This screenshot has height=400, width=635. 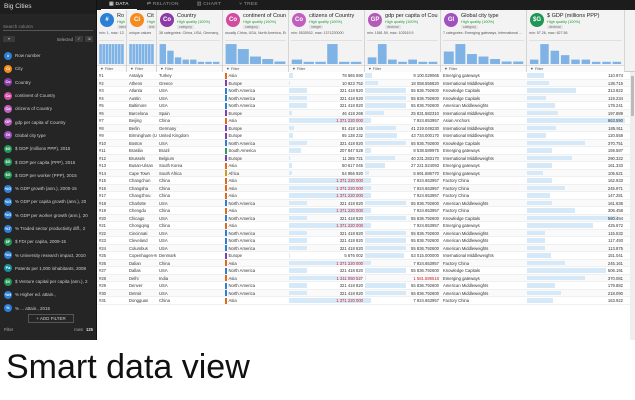 What do you see at coordinates (142, 165) in the screenshot?
I see `table-cell: Busan-Ulsan` at bounding box center [142, 165].